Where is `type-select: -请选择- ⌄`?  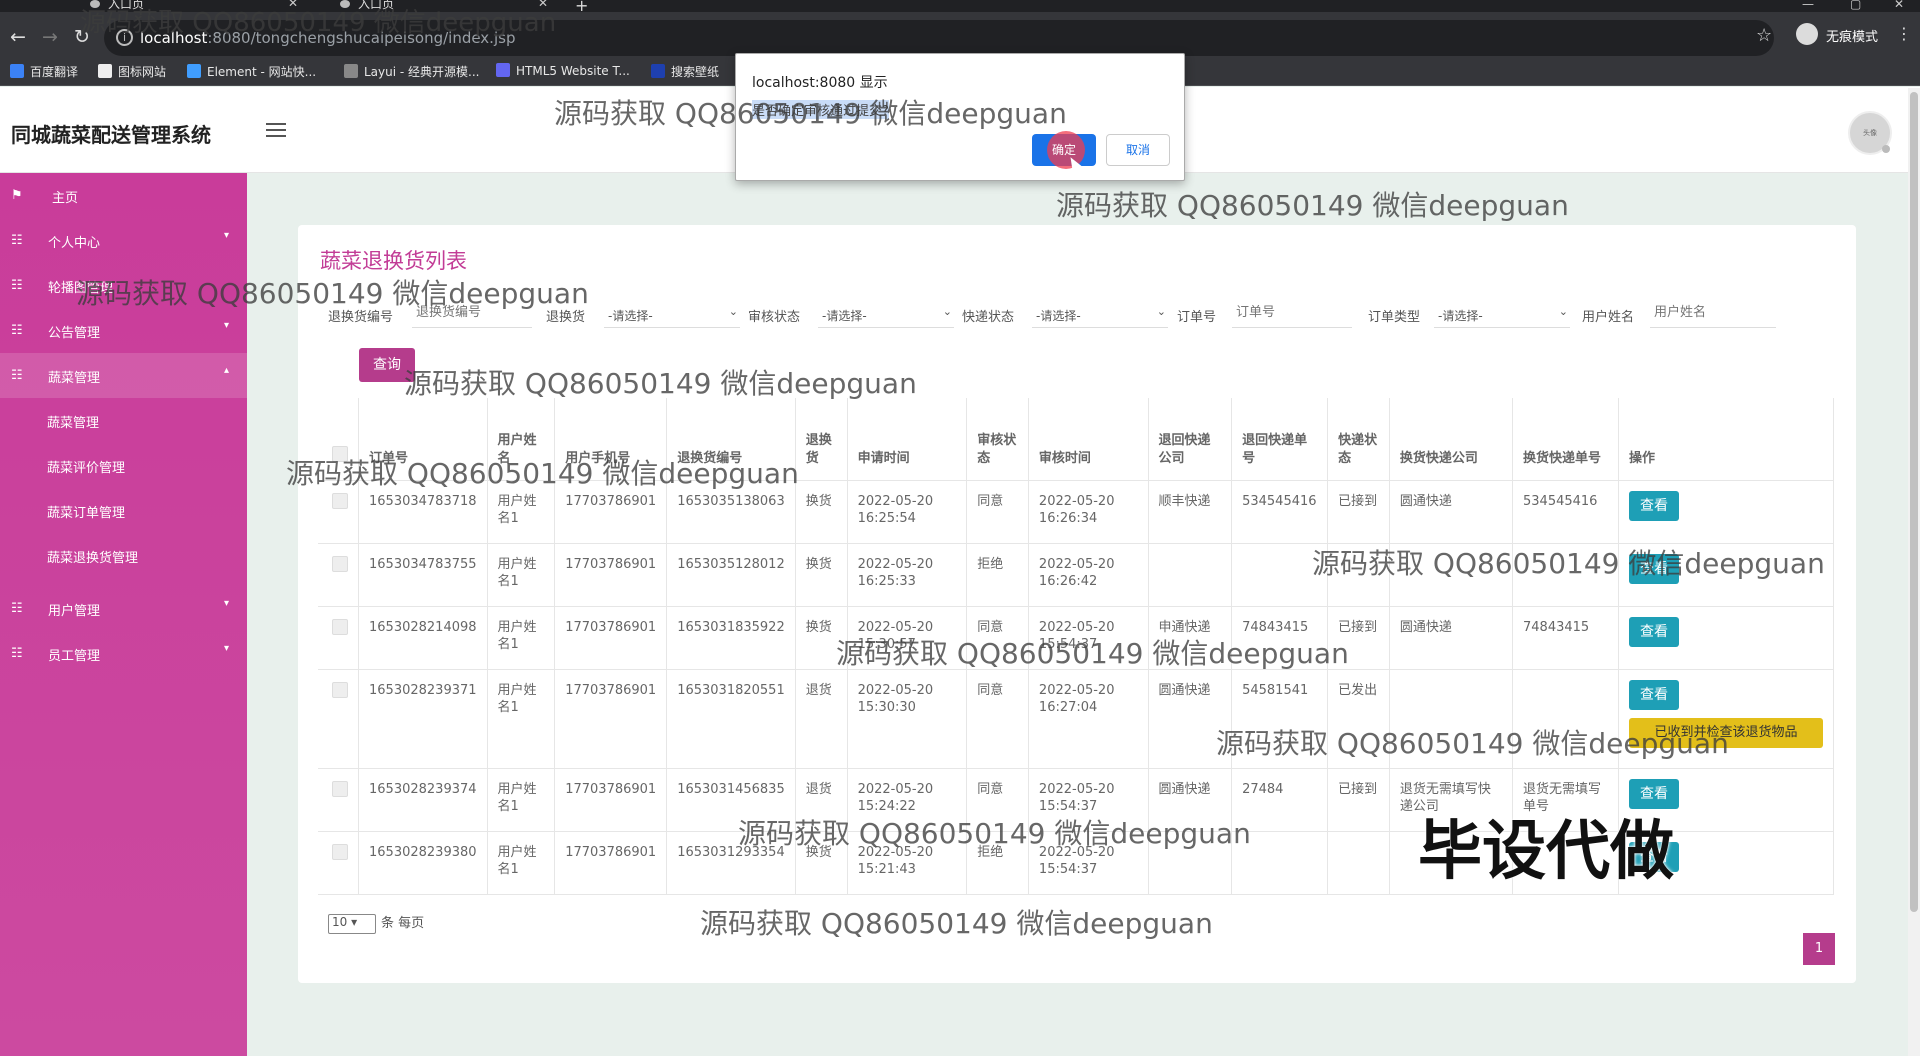 type-select: -请选择- ⌄ is located at coordinates (672, 313).